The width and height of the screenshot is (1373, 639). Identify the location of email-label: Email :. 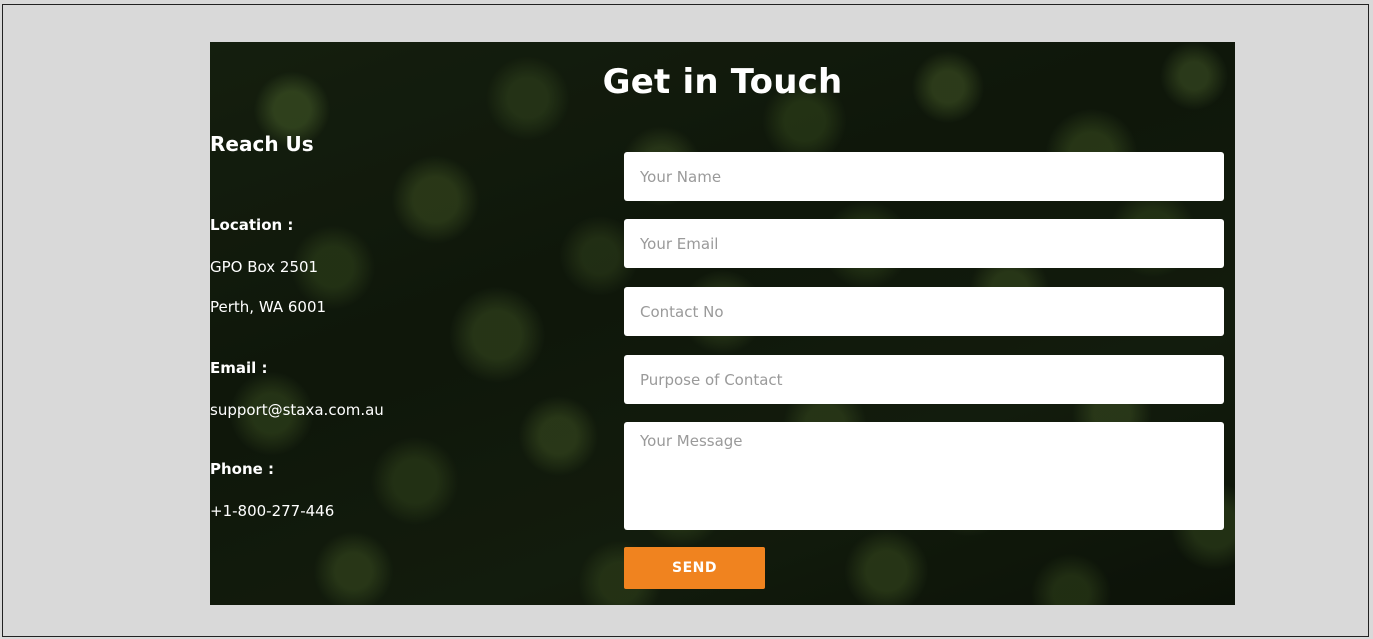
(239, 368).